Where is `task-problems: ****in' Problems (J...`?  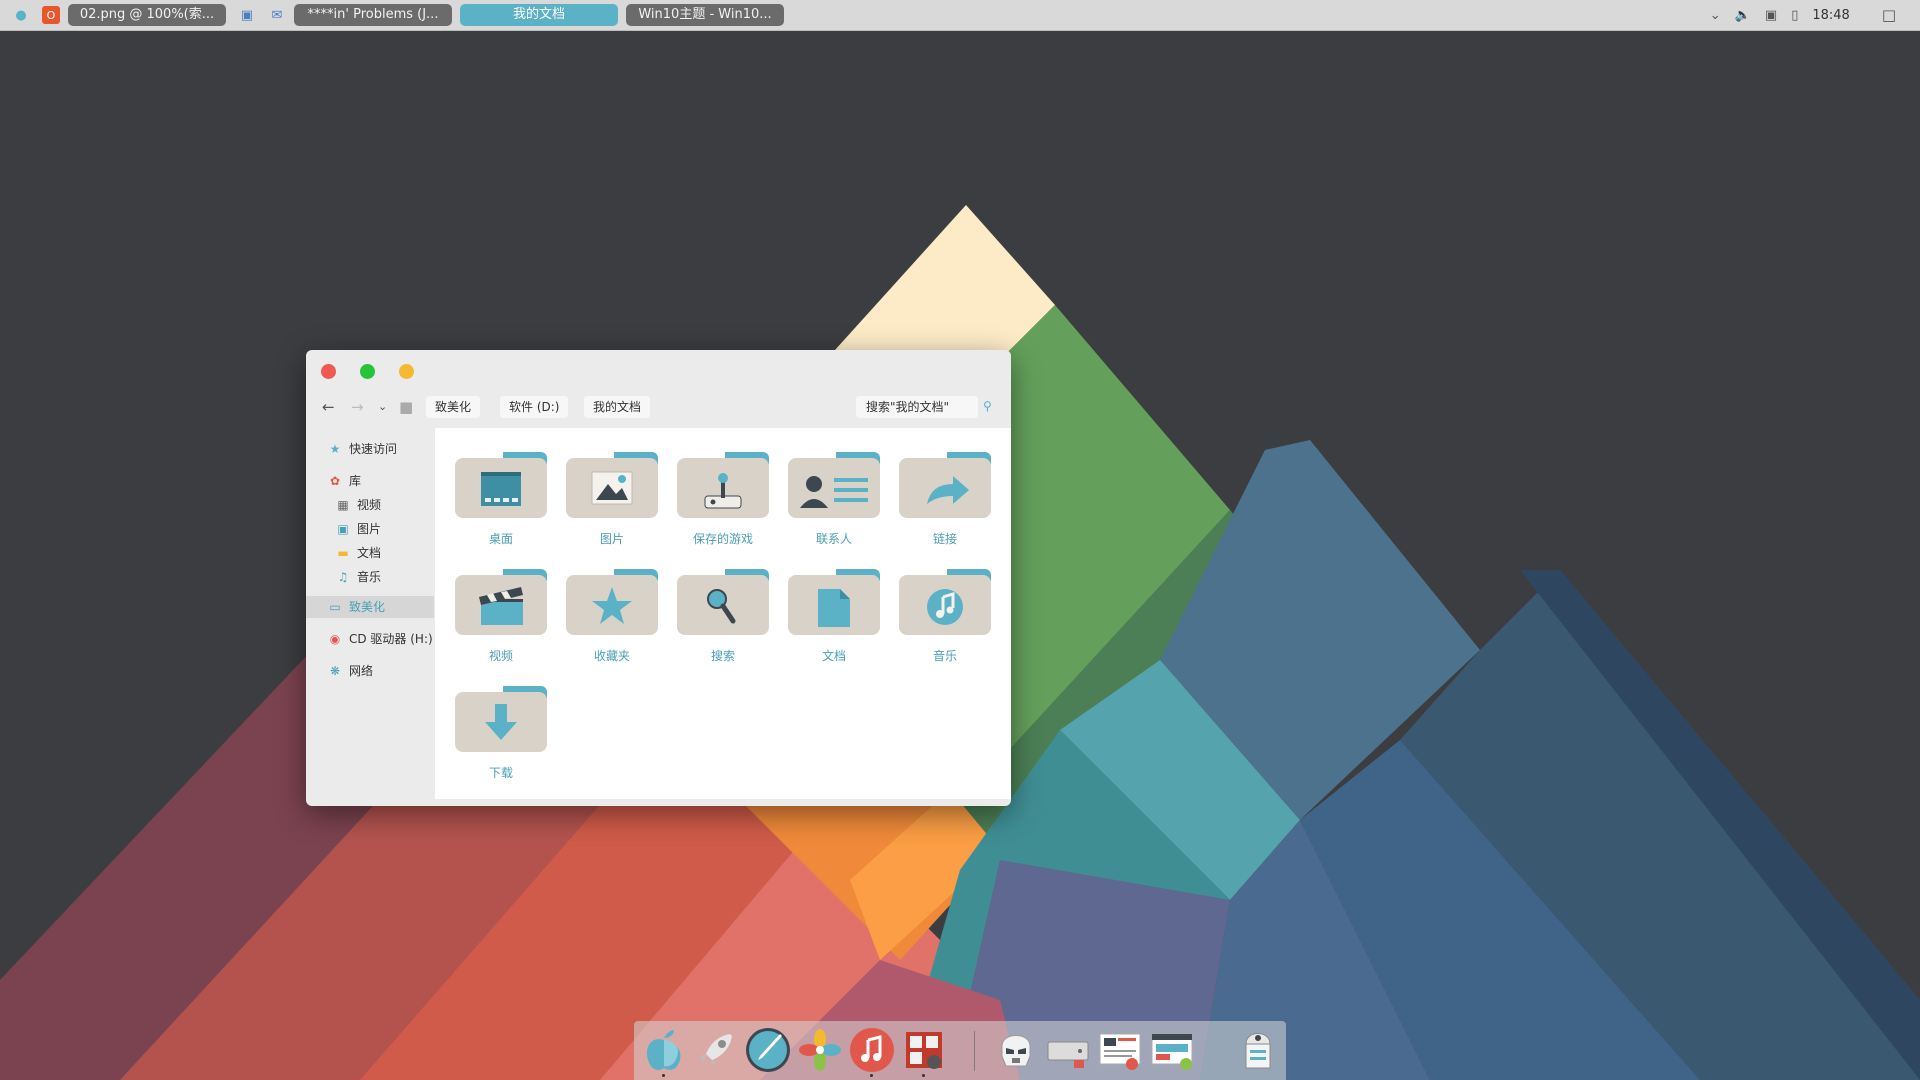 task-problems: ****in' Problems (J... is located at coordinates (373, 15).